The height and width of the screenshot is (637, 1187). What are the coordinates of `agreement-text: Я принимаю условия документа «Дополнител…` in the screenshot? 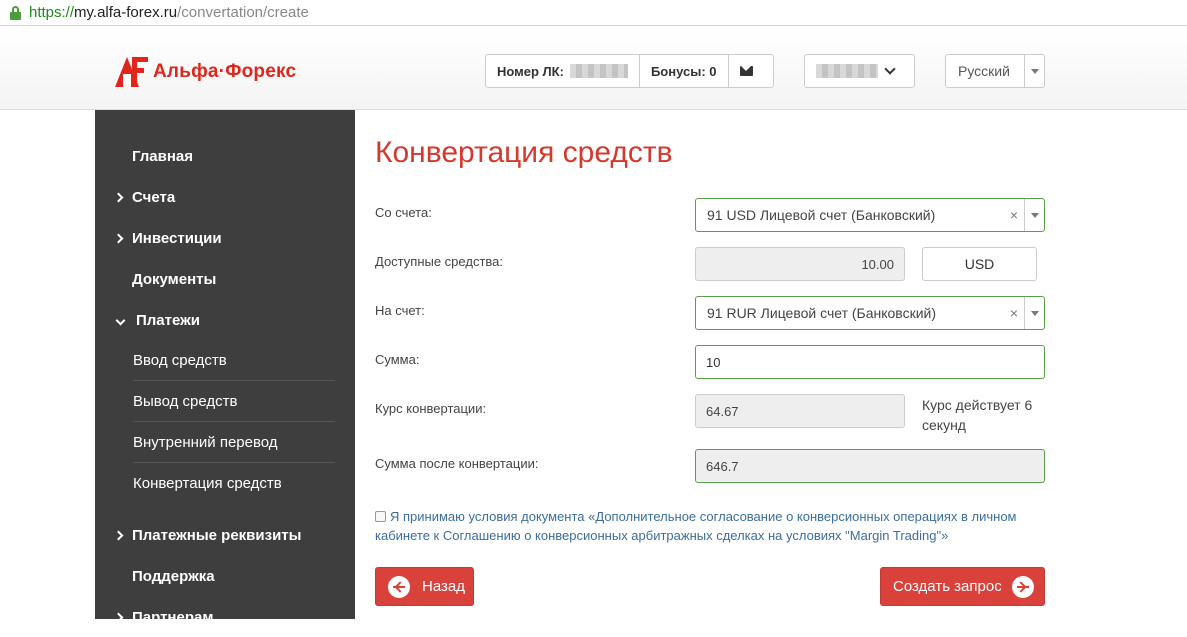 It's located at (695, 526).